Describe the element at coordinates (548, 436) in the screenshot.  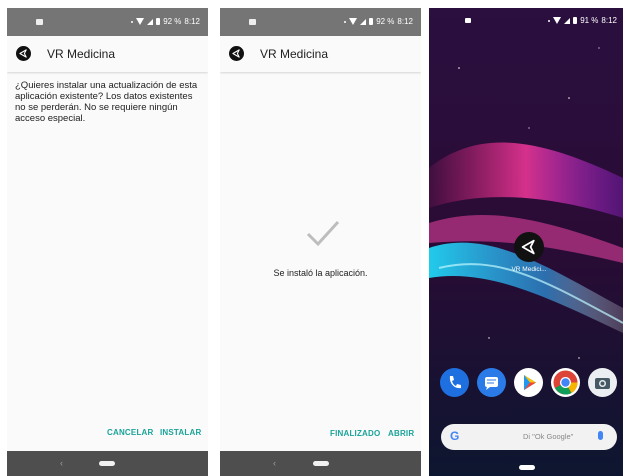
I see `search-placeholder: Di "Ok Google"` at that location.